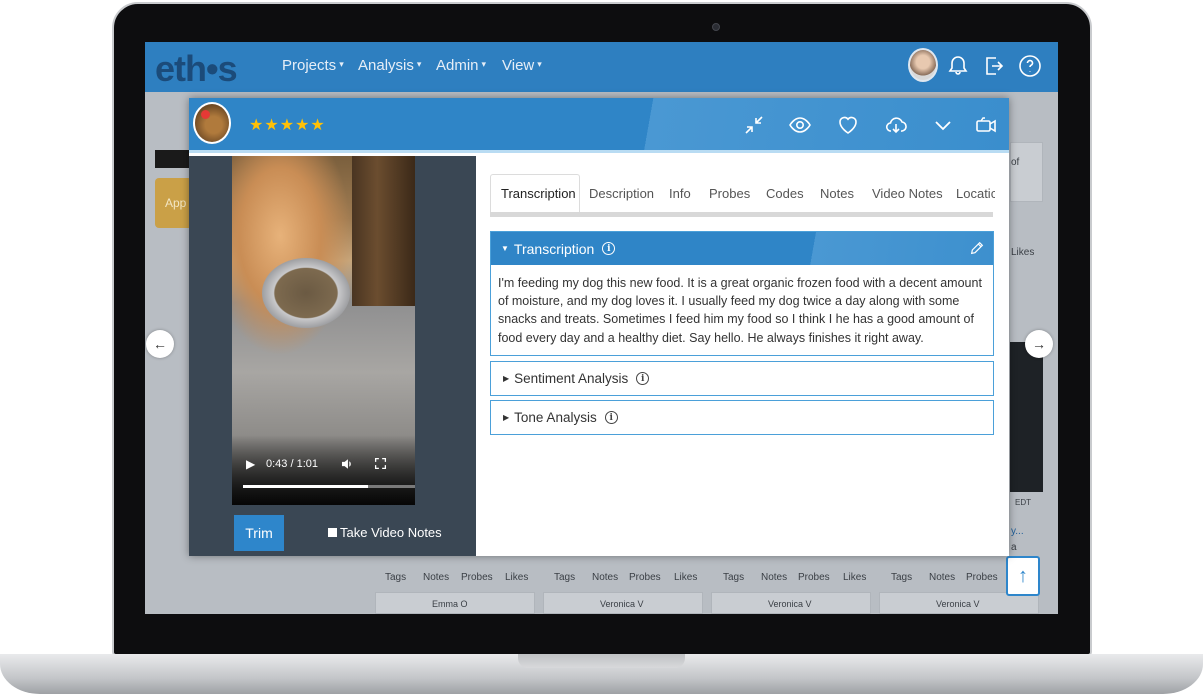 The width and height of the screenshot is (1203, 694). Describe the element at coordinates (601, 67) in the screenshot. I see `app-header: eth•s Projects▾ Analysis▾ Admin▾ View▾` at that location.